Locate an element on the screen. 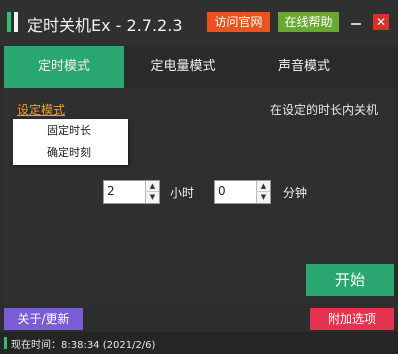 The width and height of the screenshot is (398, 354). hours-decrement-icon: ▼ is located at coordinates (152, 197).